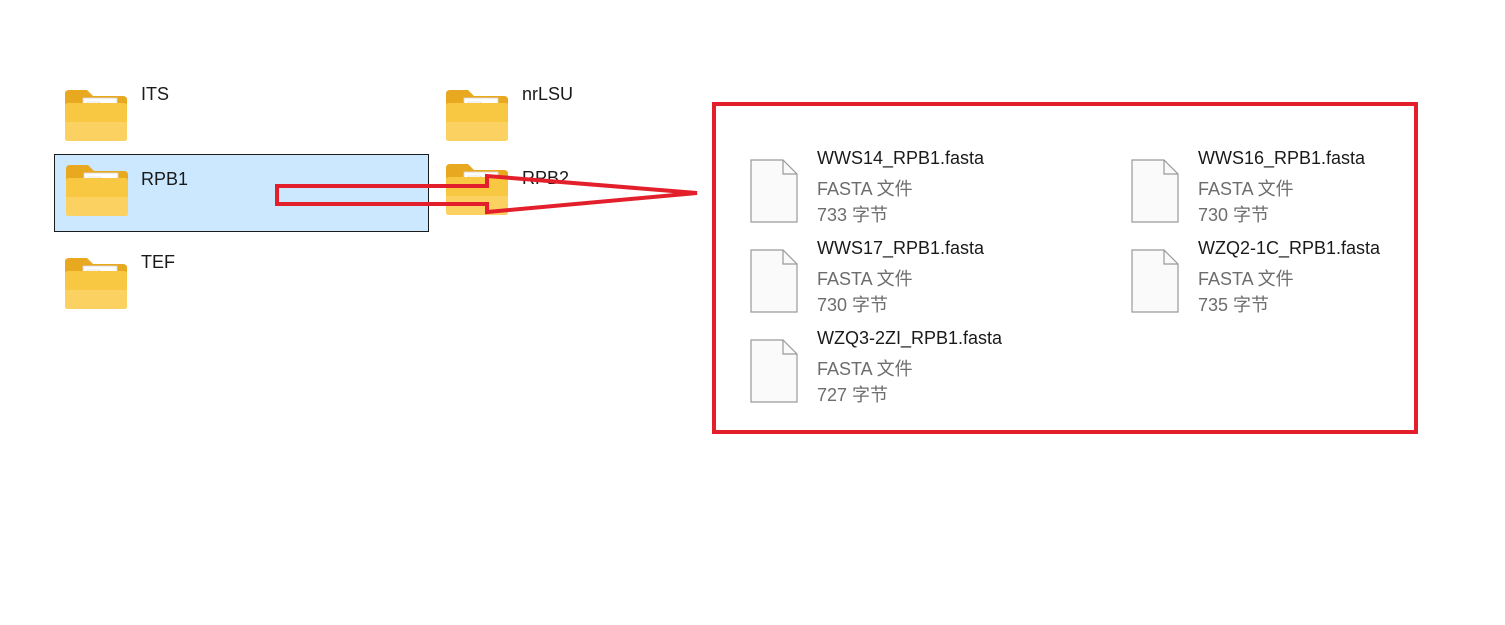 The width and height of the screenshot is (1505, 625). Describe the element at coordinates (929, 188) in the screenshot. I see `file-item: WWS14_RPB1.fasta FASTA 文件 733 字节` at that location.